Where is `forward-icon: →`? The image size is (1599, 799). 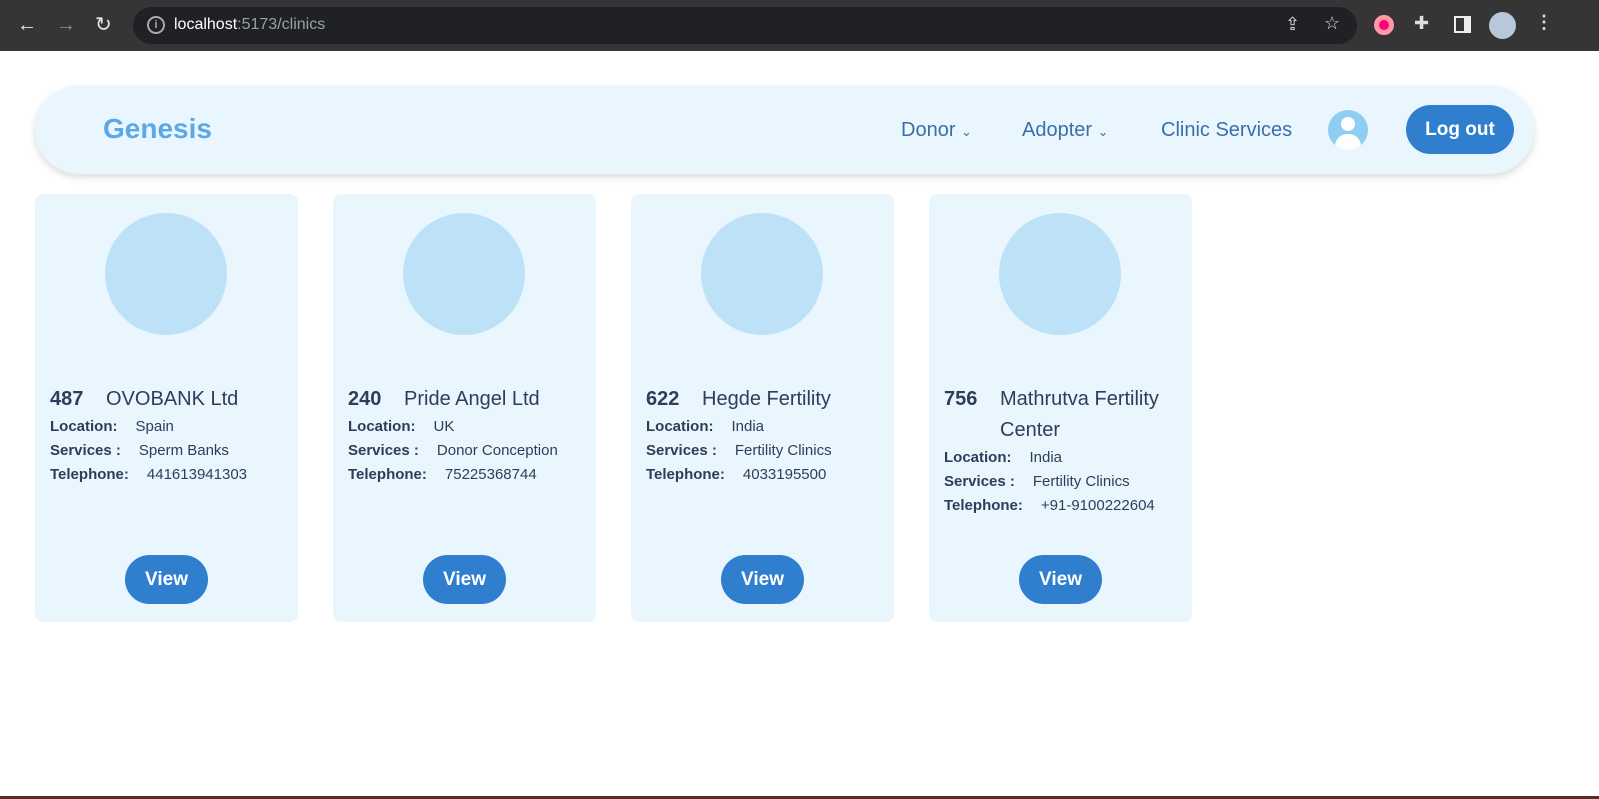
forward-icon: → is located at coordinates (66, 25).